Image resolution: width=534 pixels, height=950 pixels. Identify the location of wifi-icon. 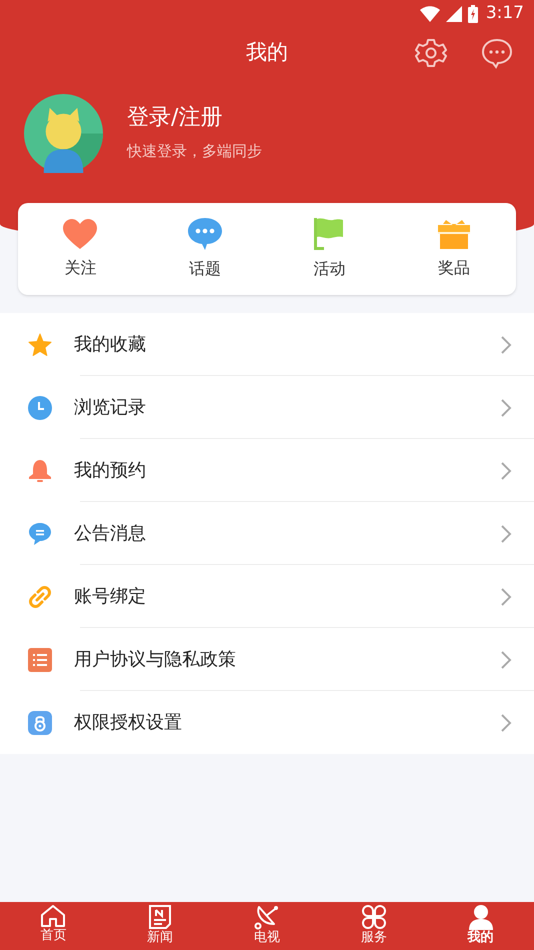
(430, 14).